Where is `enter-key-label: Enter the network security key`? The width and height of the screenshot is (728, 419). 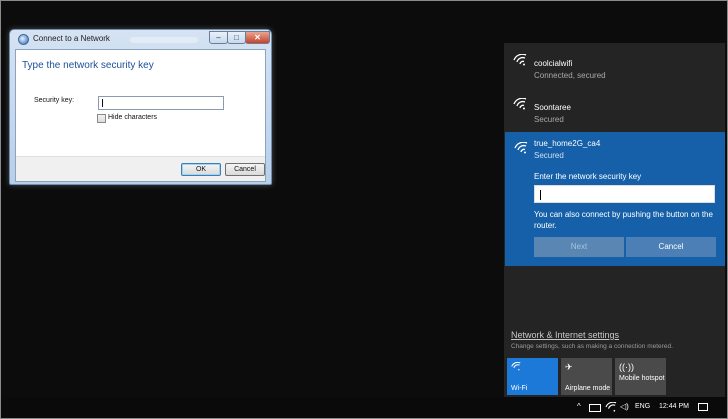
enter-key-label: Enter the network security key is located at coordinates (588, 176).